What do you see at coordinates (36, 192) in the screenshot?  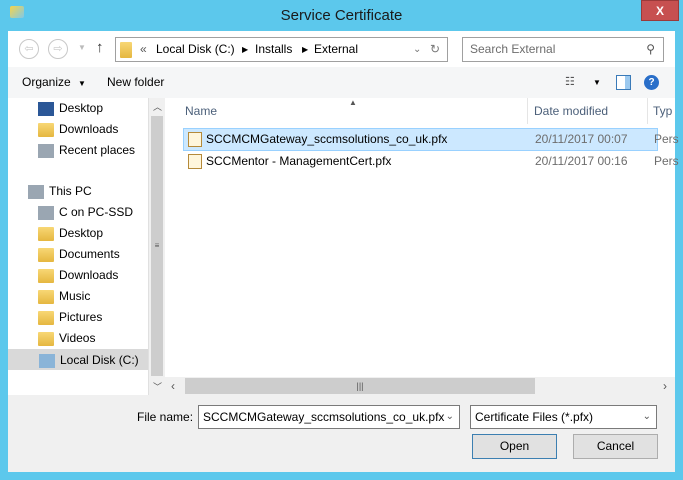 I see `computer-icon` at bounding box center [36, 192].